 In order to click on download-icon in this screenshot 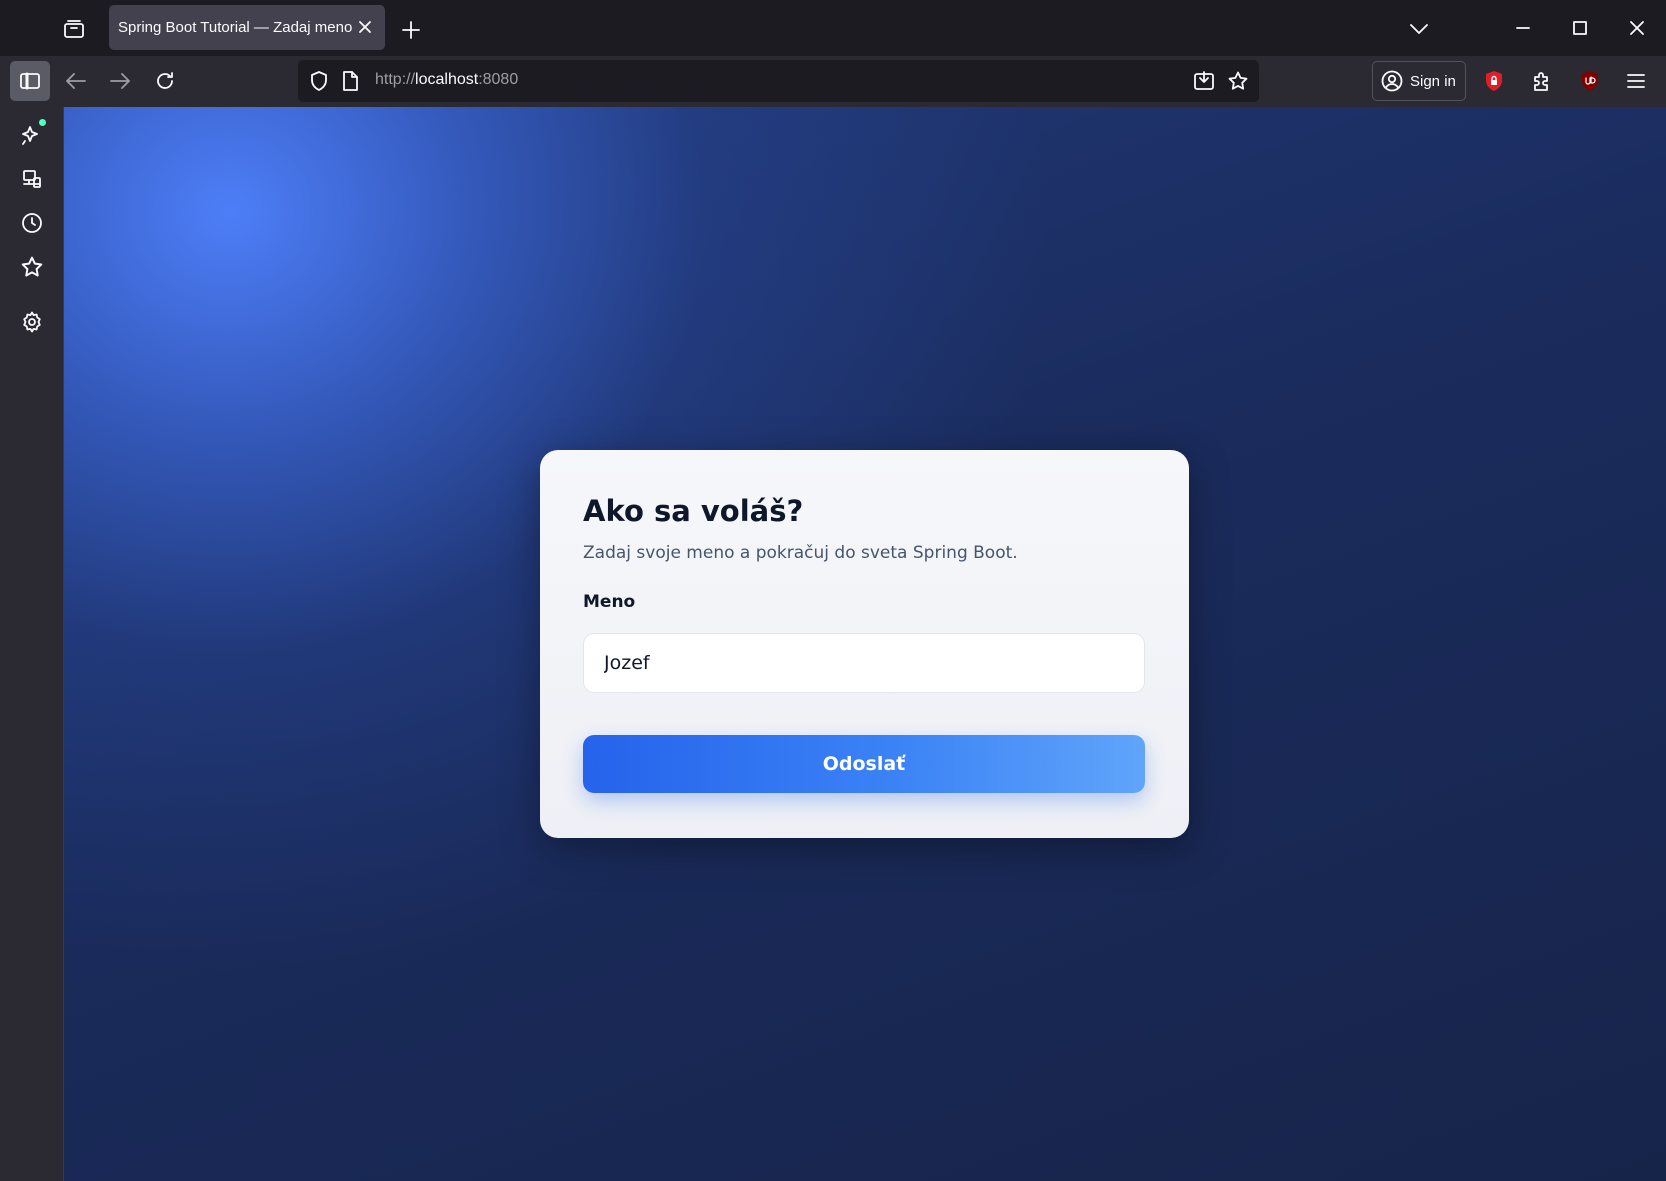, I will do `click(1204, 80)`.